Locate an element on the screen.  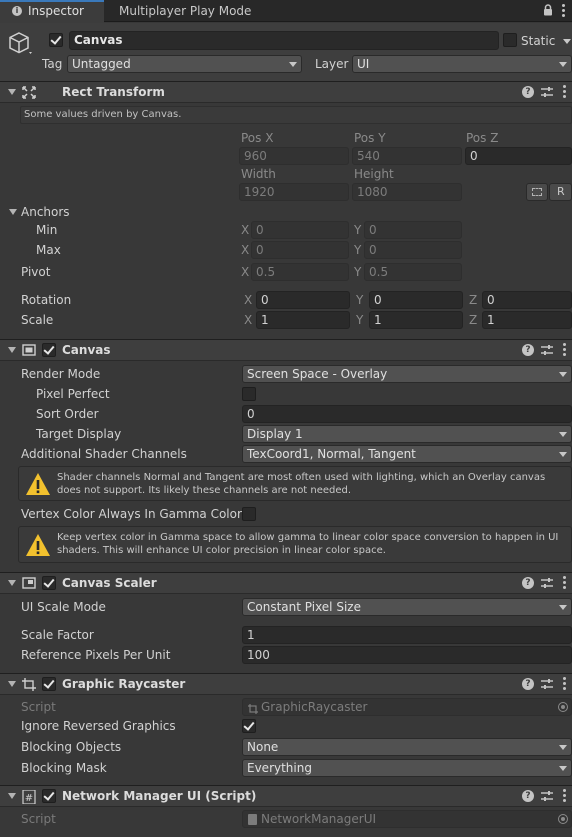
canvas-scaler-header: Canvas Scaler ? is located at coordinates (286, 583).